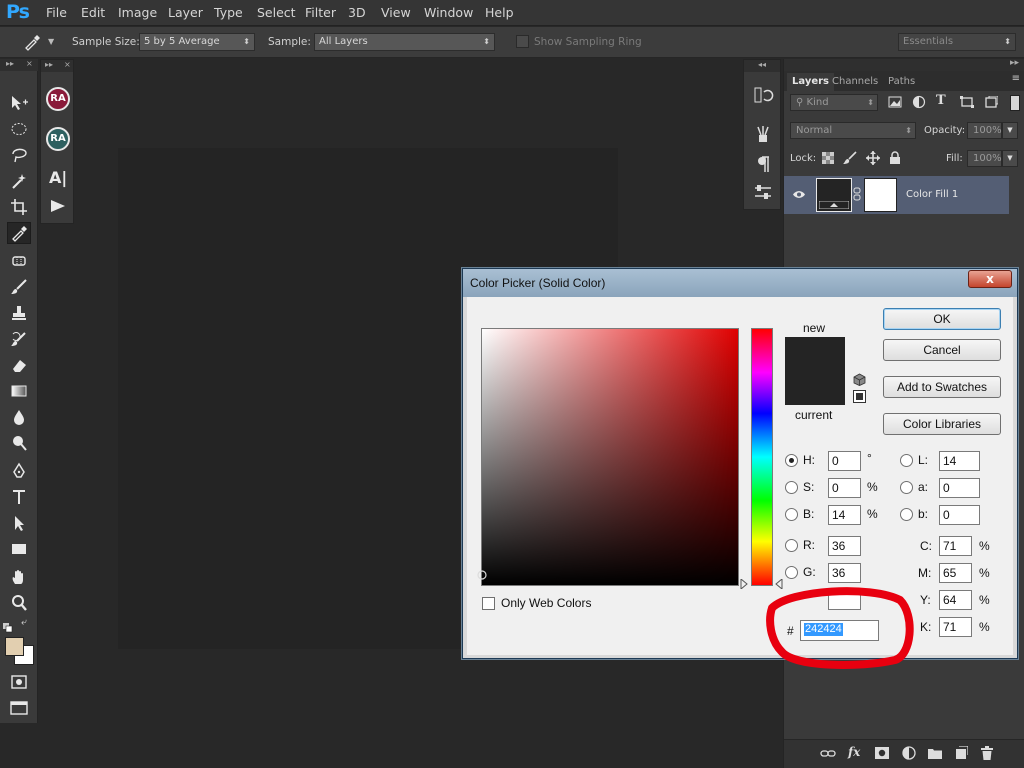 The image size is (1024, 768). Describe the element at coordinates (880, 195) in the screenshot. I see `layer-mask-thumbnail` at that location.